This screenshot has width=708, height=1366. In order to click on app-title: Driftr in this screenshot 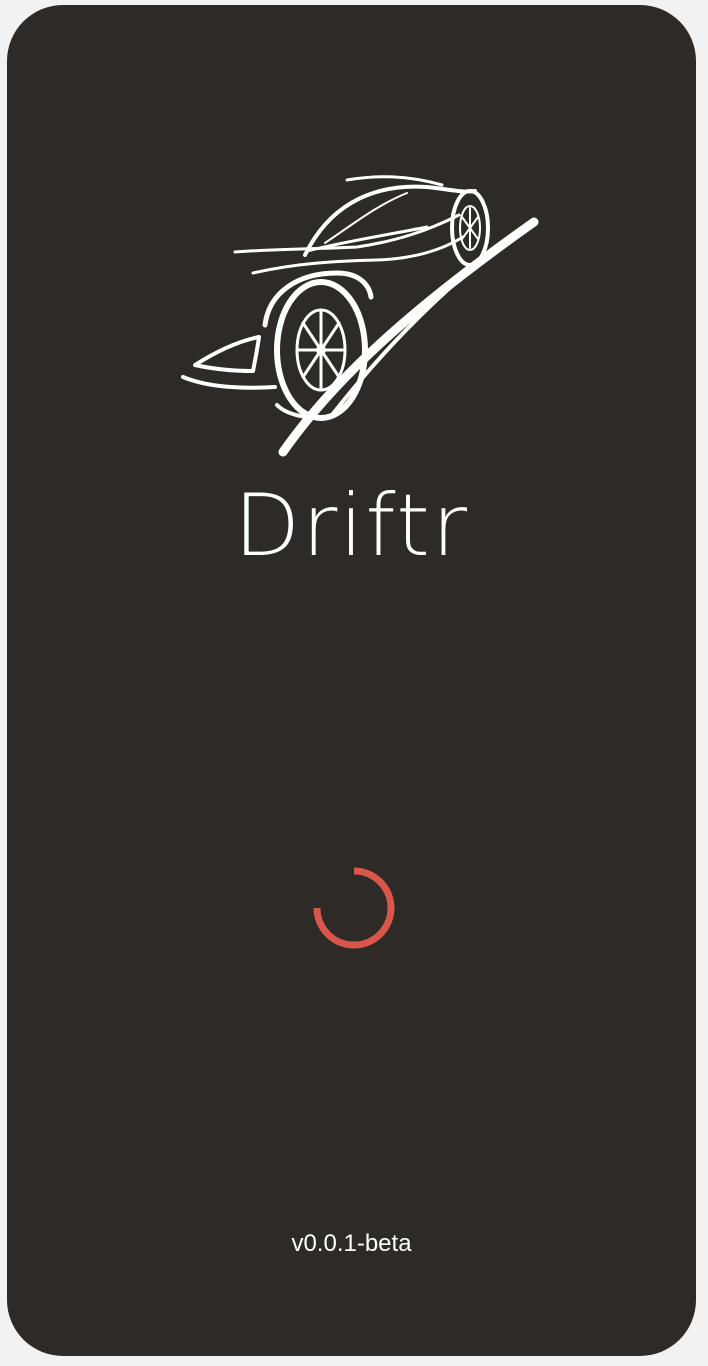, I will do `click(351, 526)`.